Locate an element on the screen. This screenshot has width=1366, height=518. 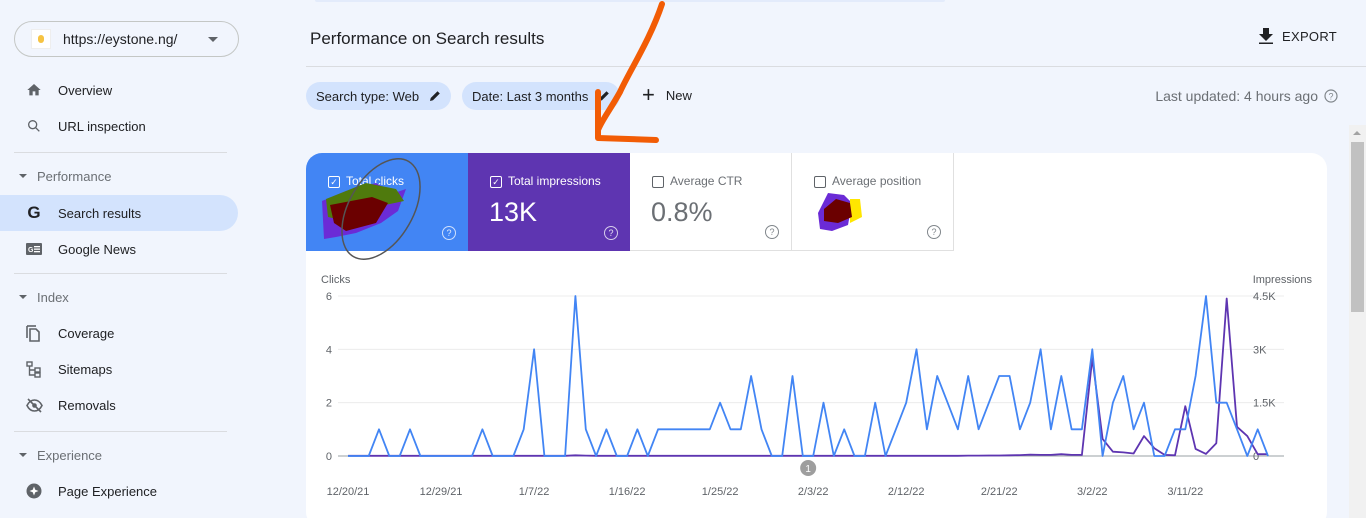
sidebar-item-label: Page Experience is located at coordinates (108, 491).